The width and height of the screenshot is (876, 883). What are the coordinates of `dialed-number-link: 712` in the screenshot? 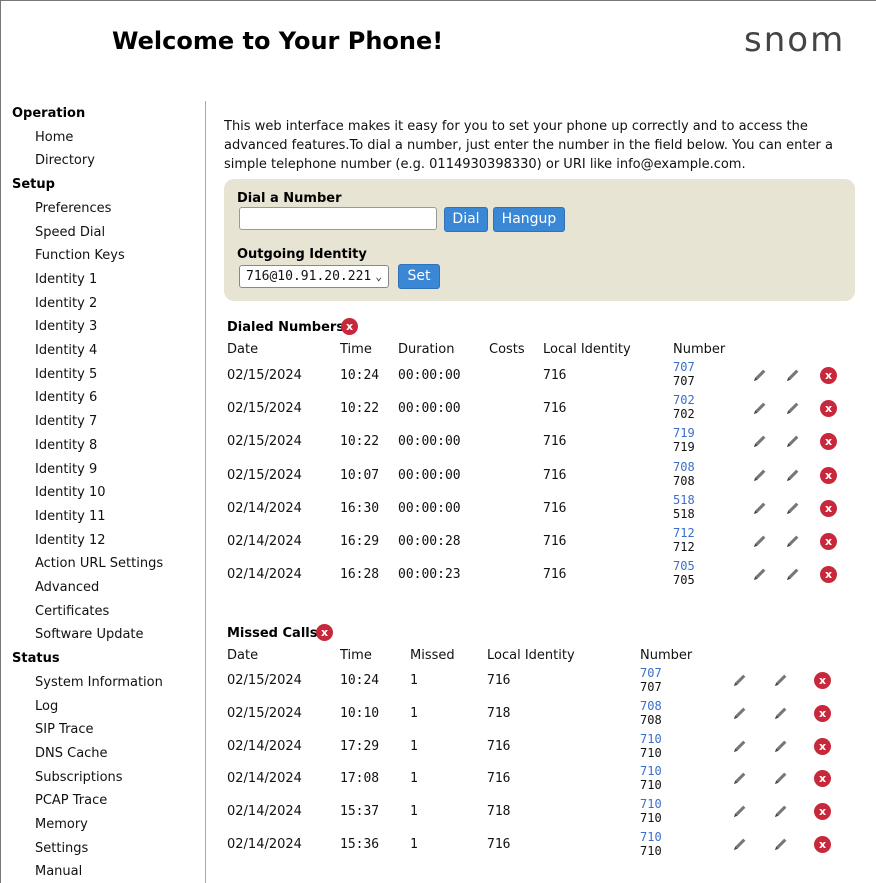 It's located at (684, 533).